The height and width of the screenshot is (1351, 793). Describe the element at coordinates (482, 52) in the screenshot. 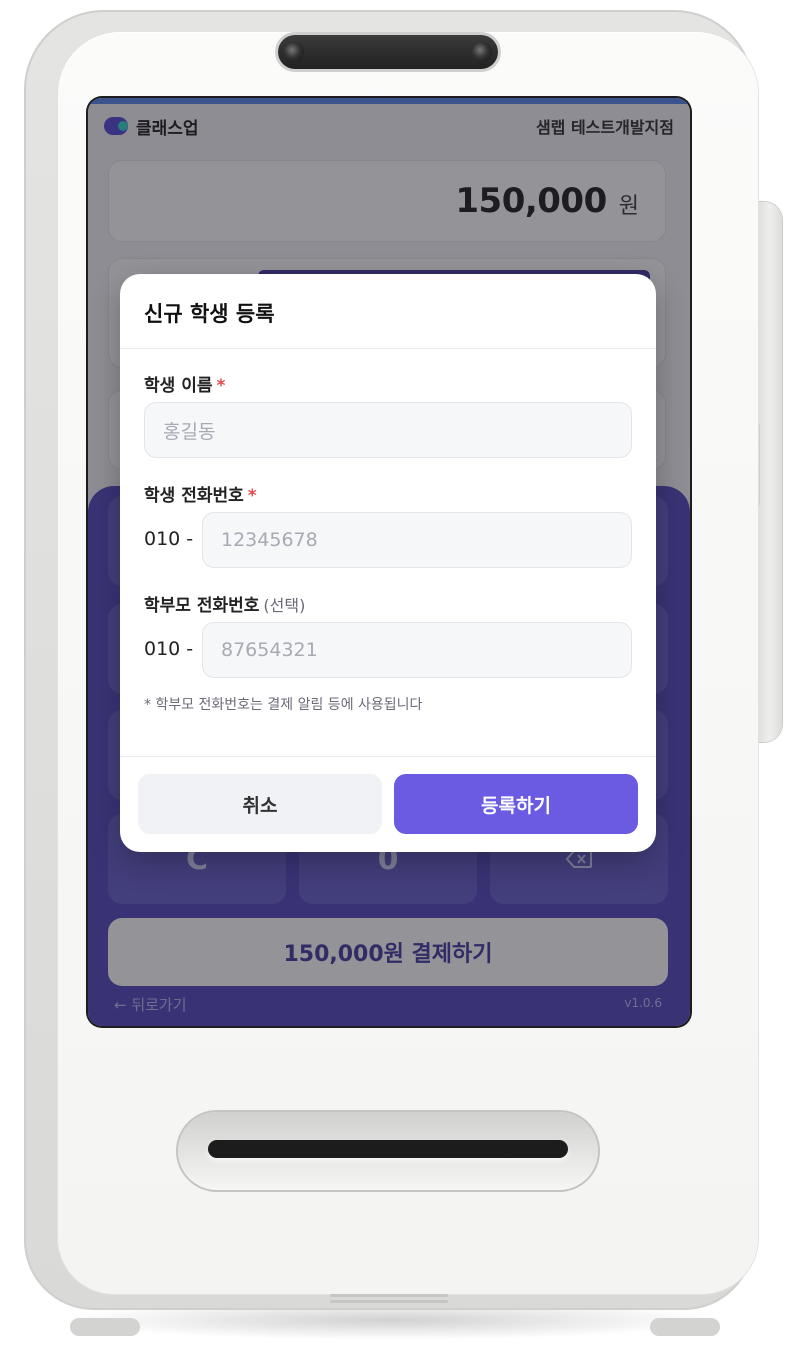

I see `sensor-lens-icon` at that location.